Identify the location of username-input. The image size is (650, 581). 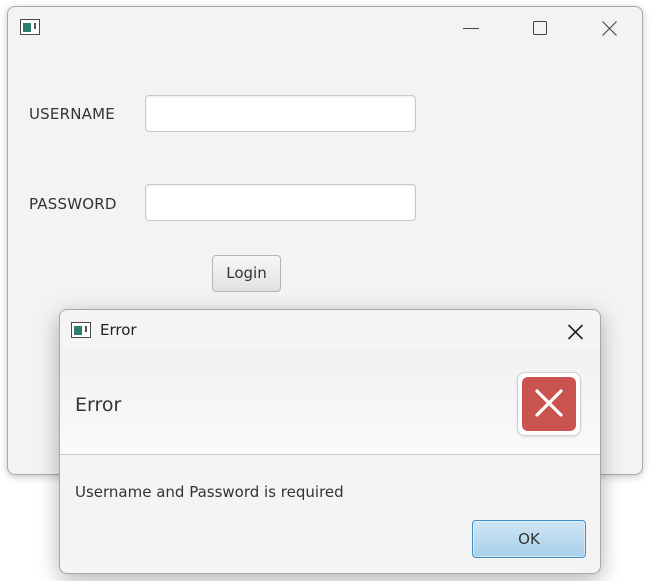
(280, 113).